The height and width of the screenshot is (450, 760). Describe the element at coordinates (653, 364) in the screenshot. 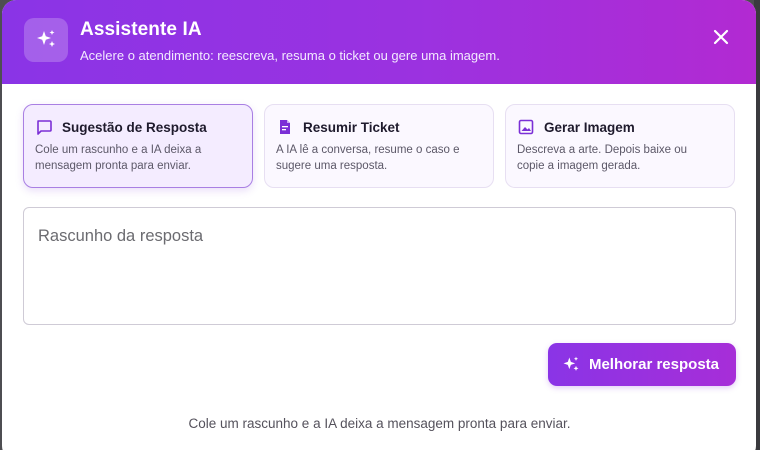

I see `improve-response-label: Melhorar resposta` at that location.